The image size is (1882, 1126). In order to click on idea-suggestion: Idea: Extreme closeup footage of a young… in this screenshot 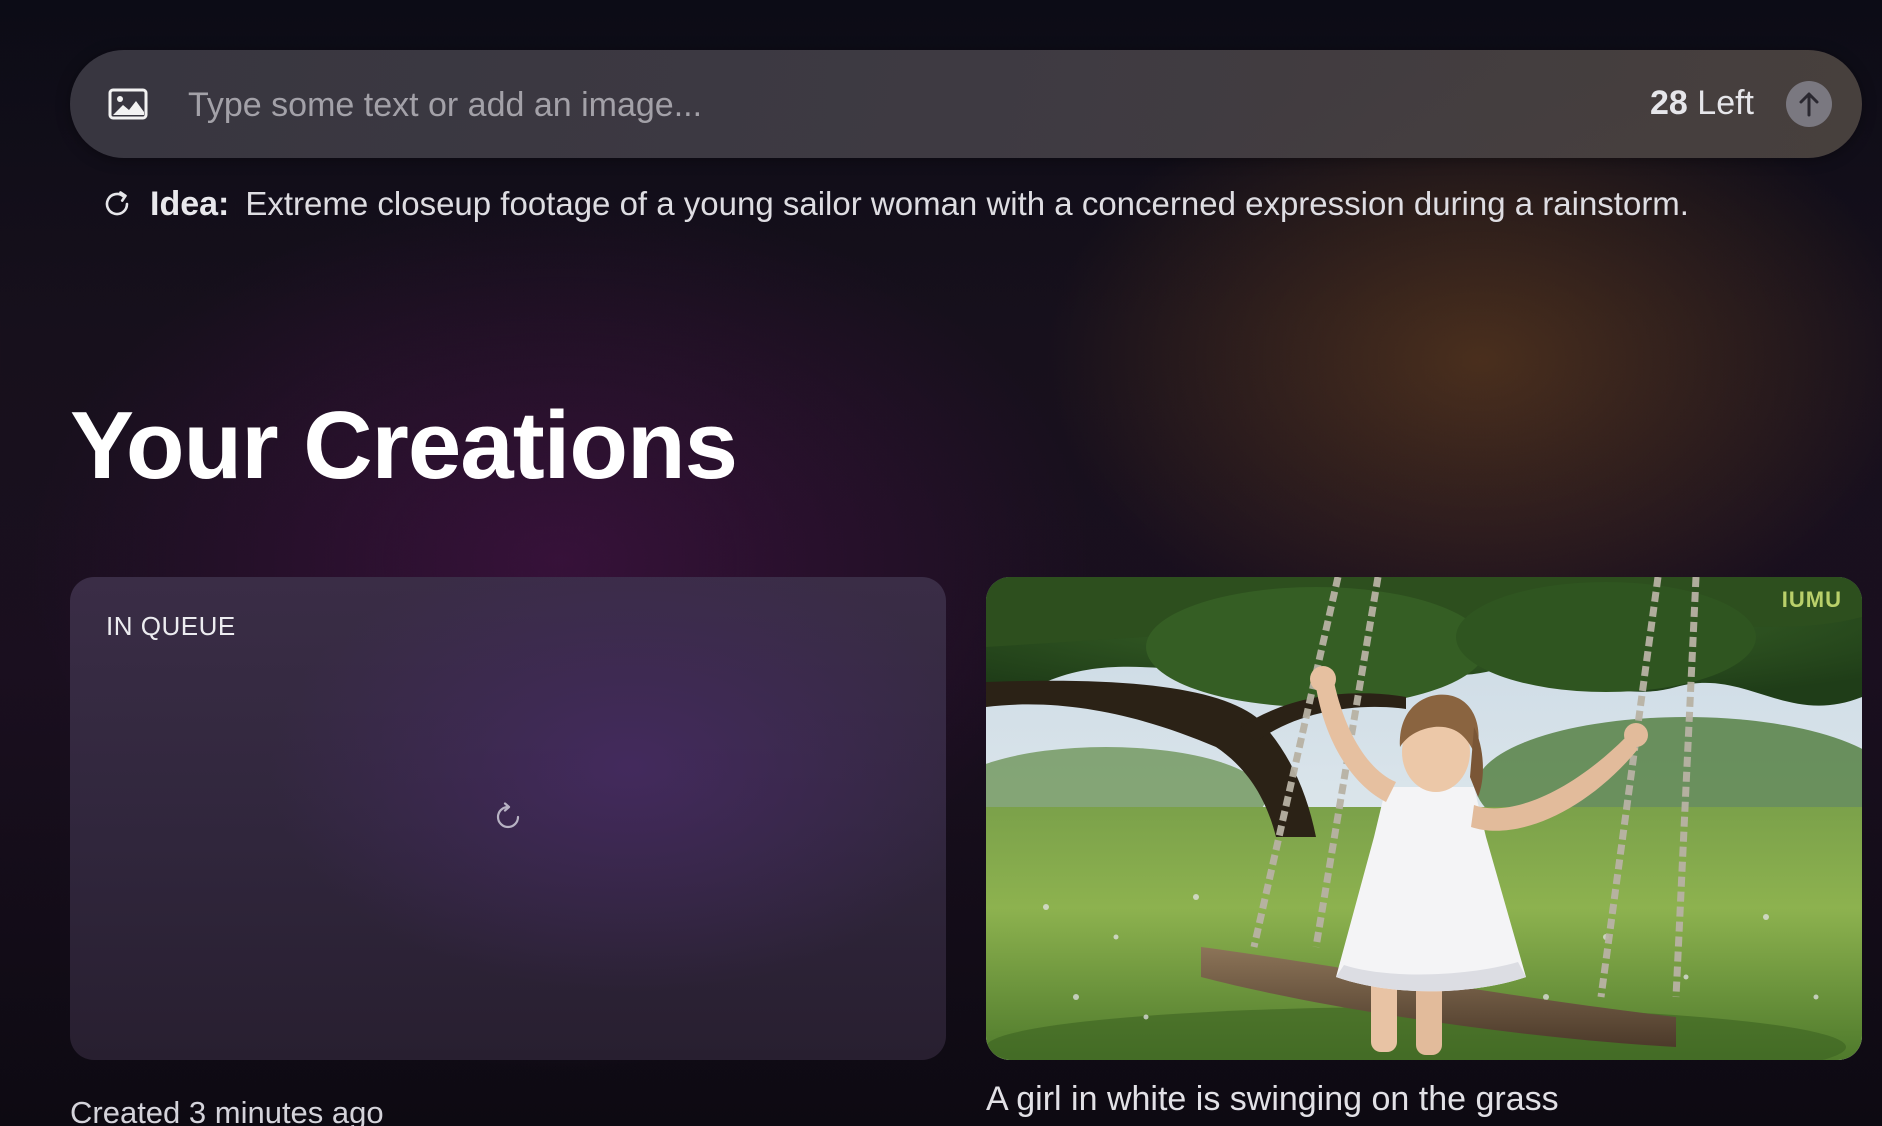, I will do `click(895, 204)`.